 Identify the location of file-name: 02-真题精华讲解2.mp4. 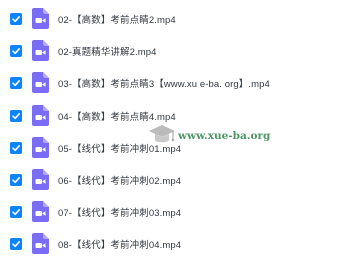
(107, 52).